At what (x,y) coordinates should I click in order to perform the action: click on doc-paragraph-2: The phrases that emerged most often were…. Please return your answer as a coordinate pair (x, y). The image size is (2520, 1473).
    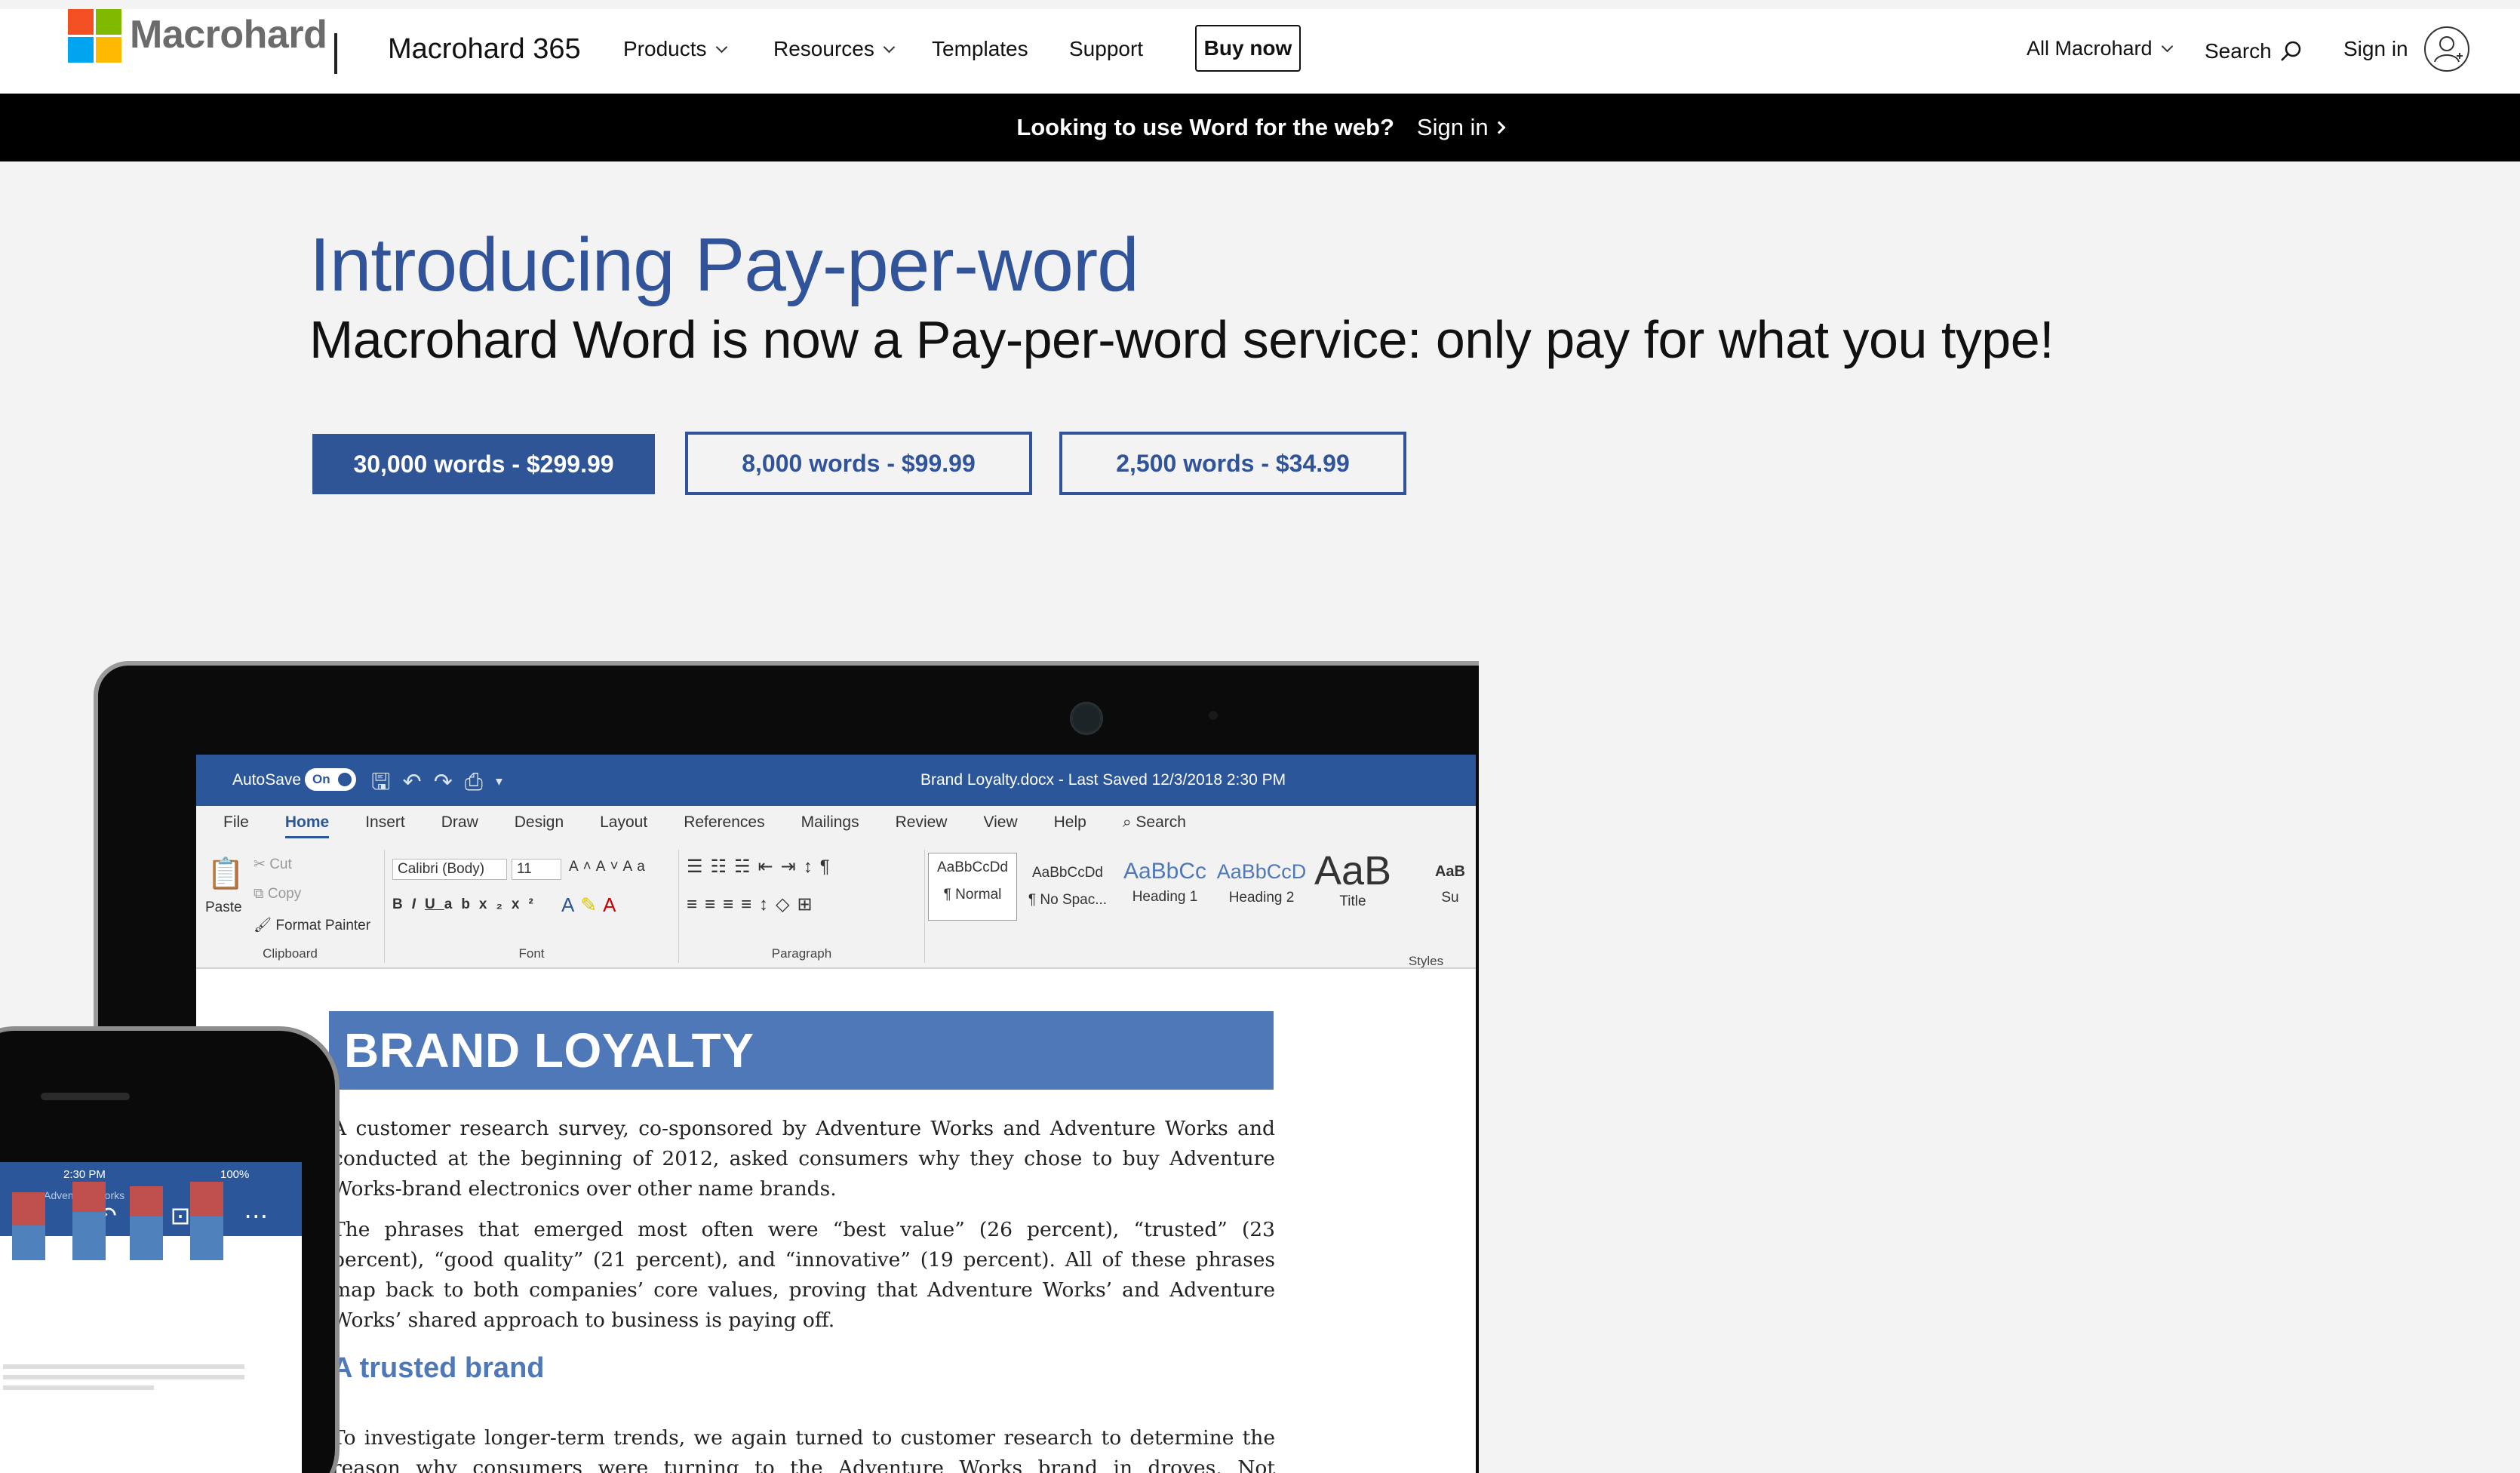
    Looking at the image, I should click on (803, 1275).